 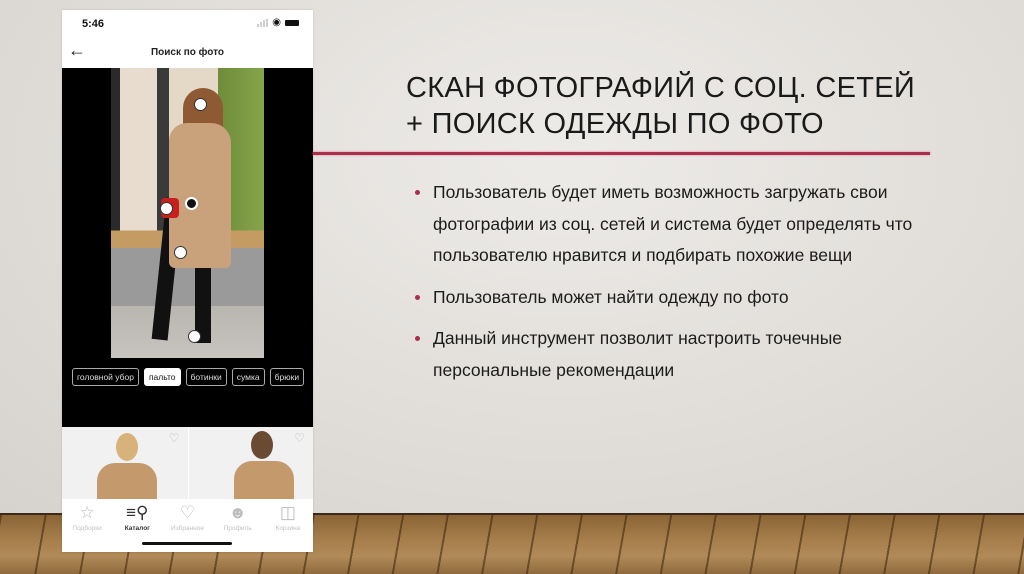 What do you see at coordinates (237, 528) in the screenshot?
I see `tab-label: Профиль` at bounding box center [237, 528].